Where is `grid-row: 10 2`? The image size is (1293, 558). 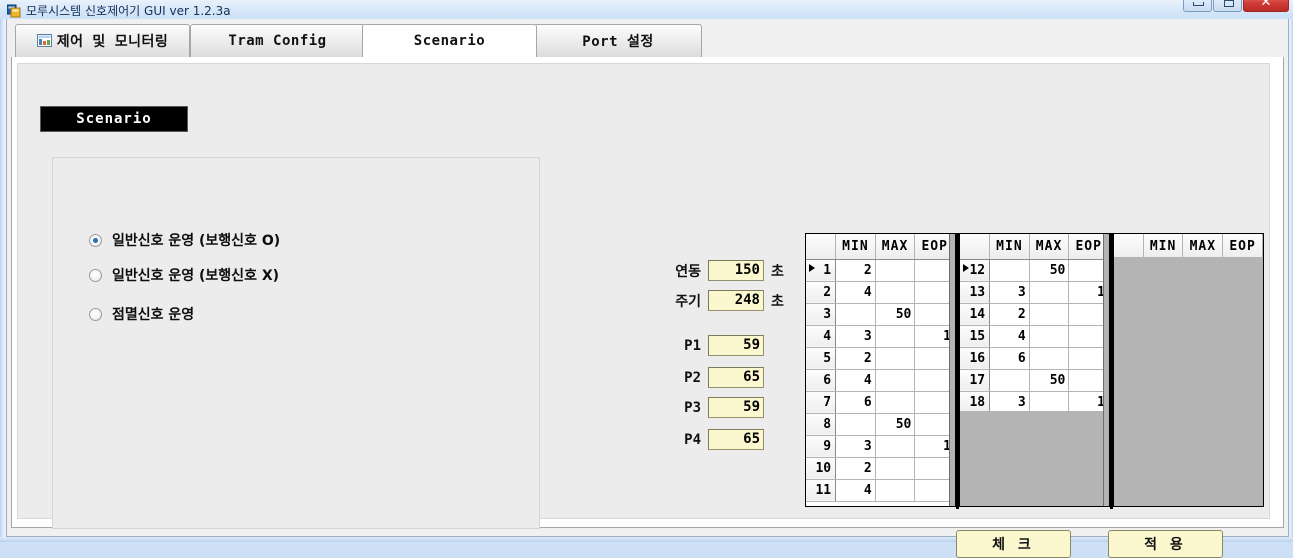
grid-row: 10 2 is located at coordinates (880, 468).